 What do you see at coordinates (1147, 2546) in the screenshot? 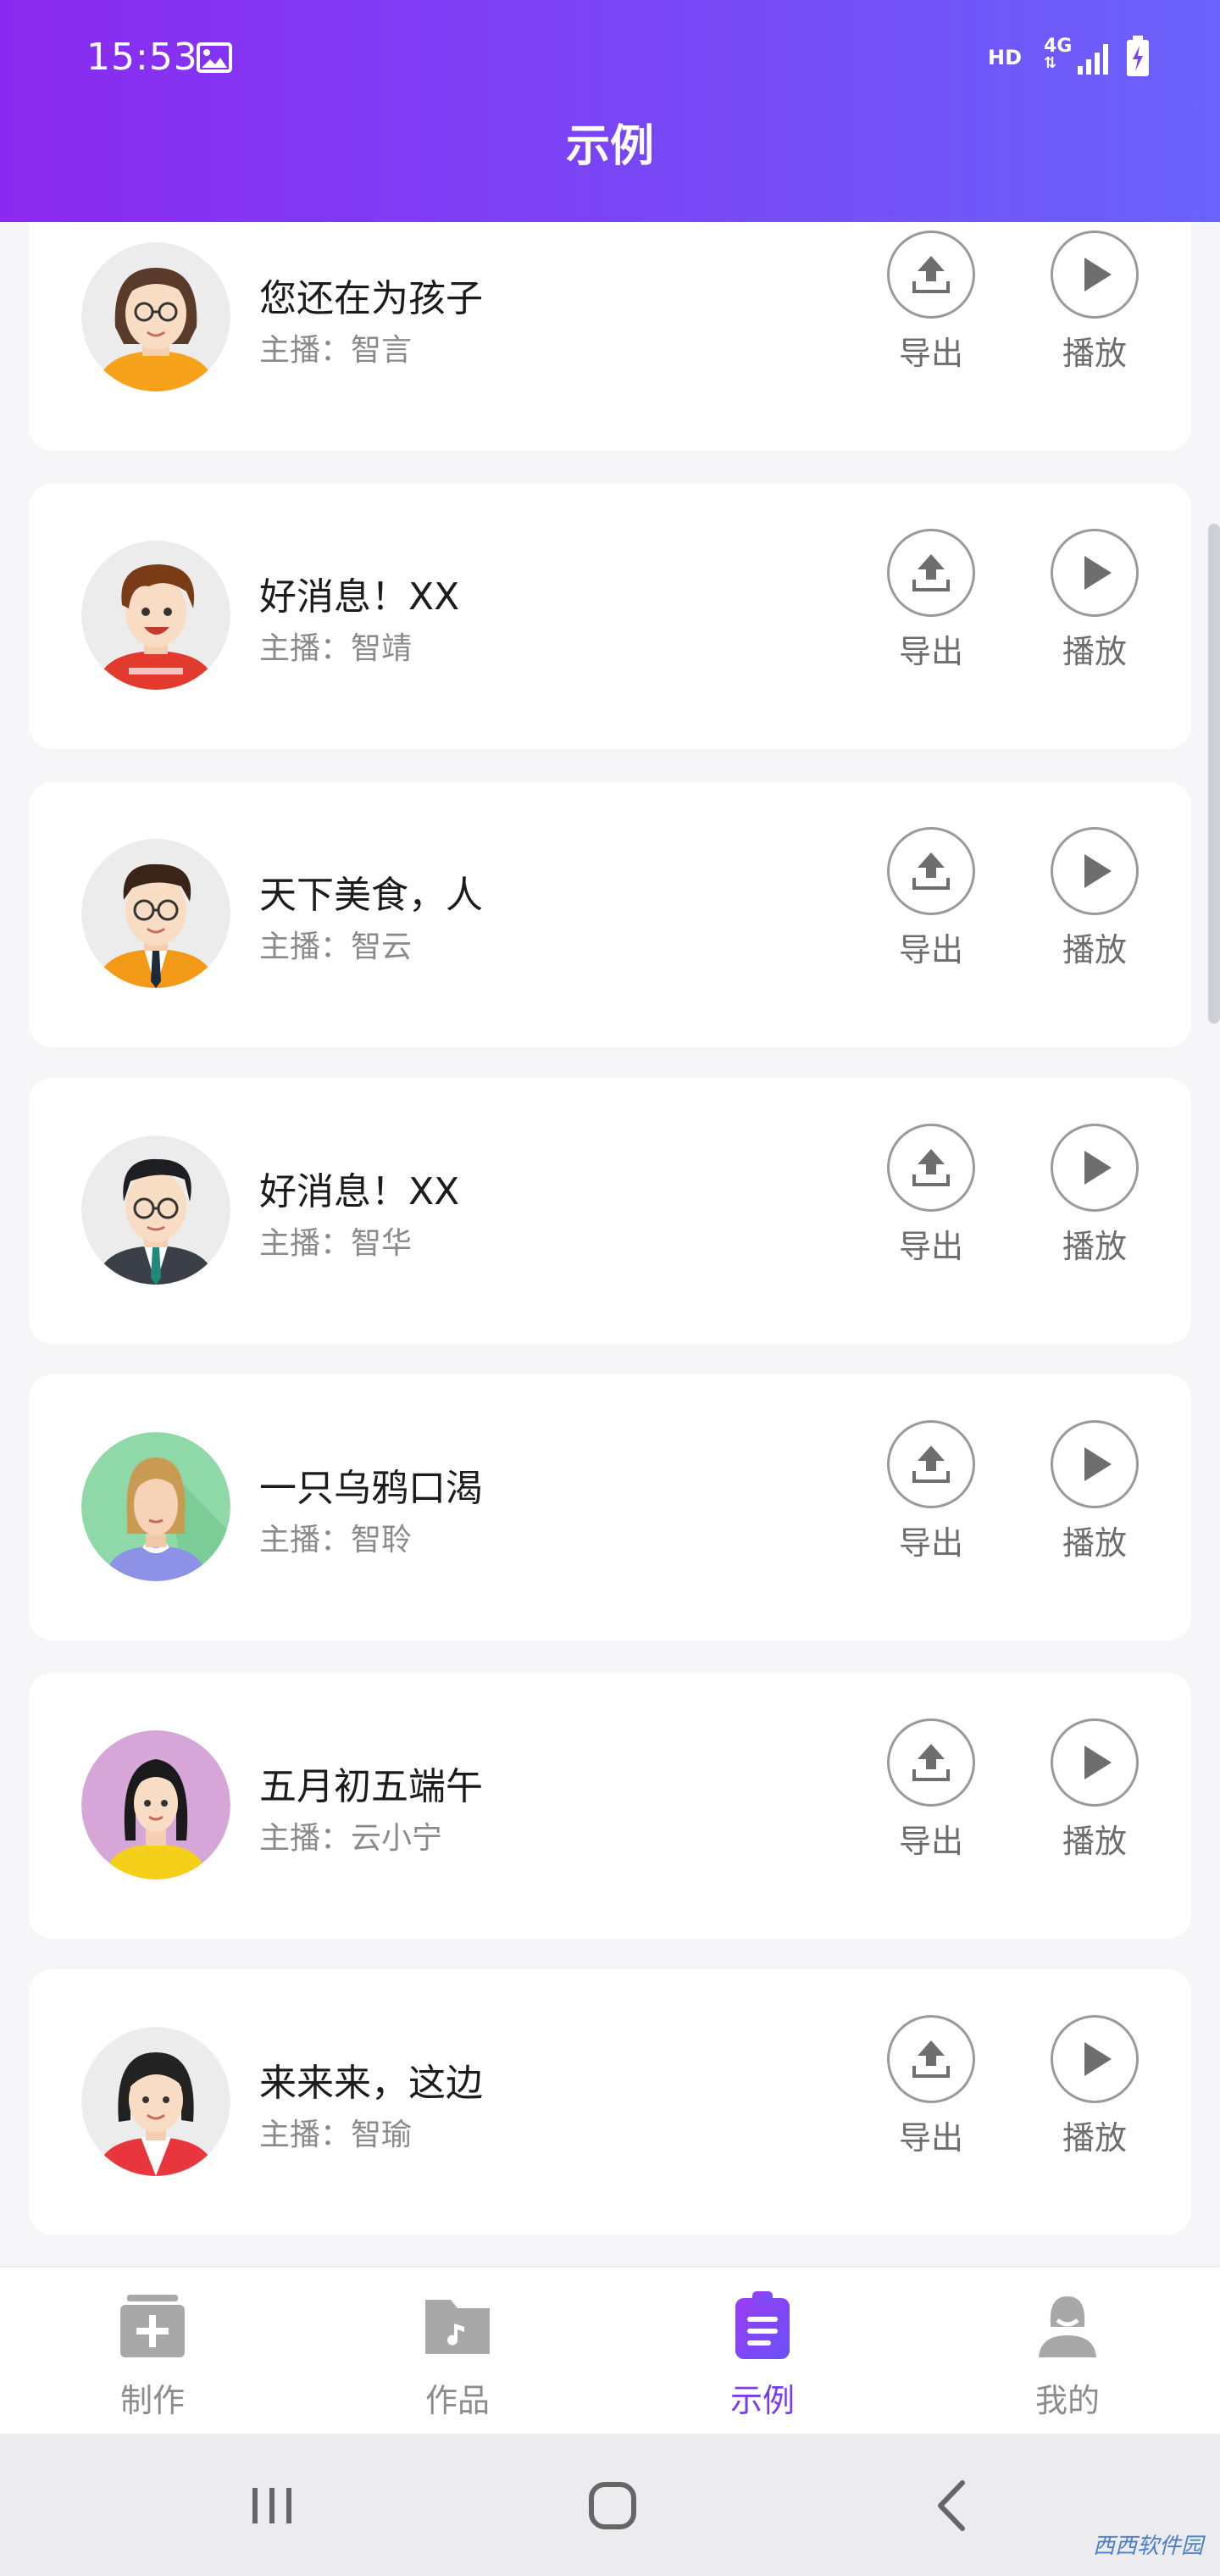
I see `watermark: 西西软件园` at bounding box center [1147, 2546].